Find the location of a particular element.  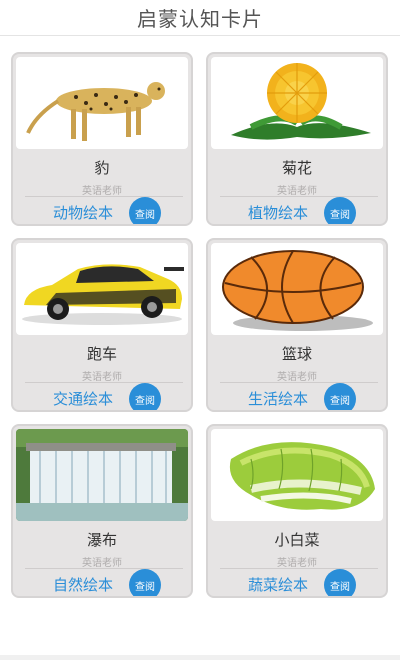

card-book-link: 动物绘本 is located at coordinates (83, 212).